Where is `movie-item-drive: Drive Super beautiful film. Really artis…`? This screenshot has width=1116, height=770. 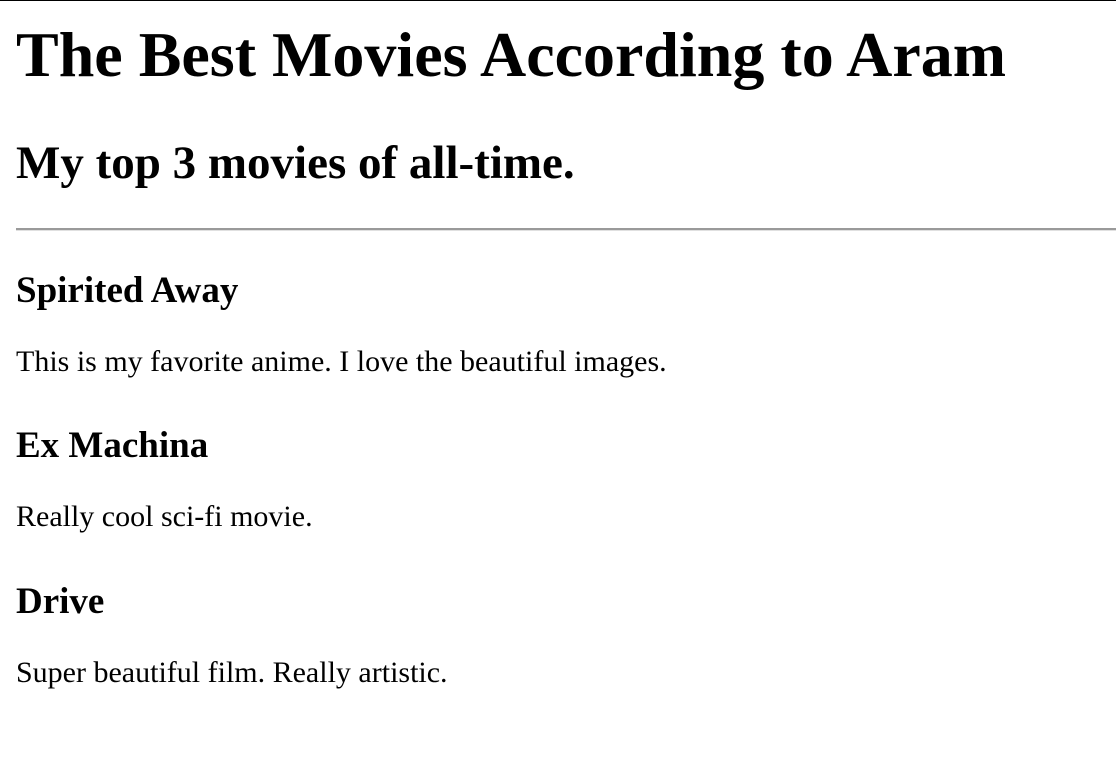
movie-item-drive: Drive Super beautiful film. Really artis… is located at coordinates (556, 635).